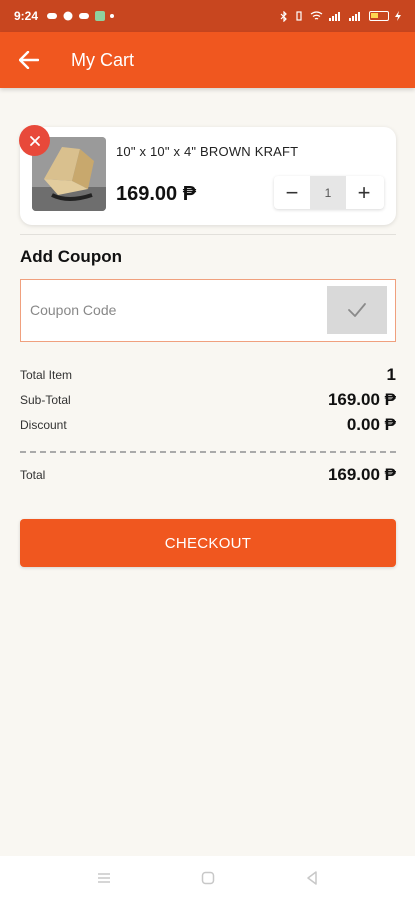 Image resolution: width=415 pixels, height=900 pixels. What do you see at coordinates (46, 375) in the screenshot?
I see `total-item-label: Total Item` at bounding box center [46, 375].